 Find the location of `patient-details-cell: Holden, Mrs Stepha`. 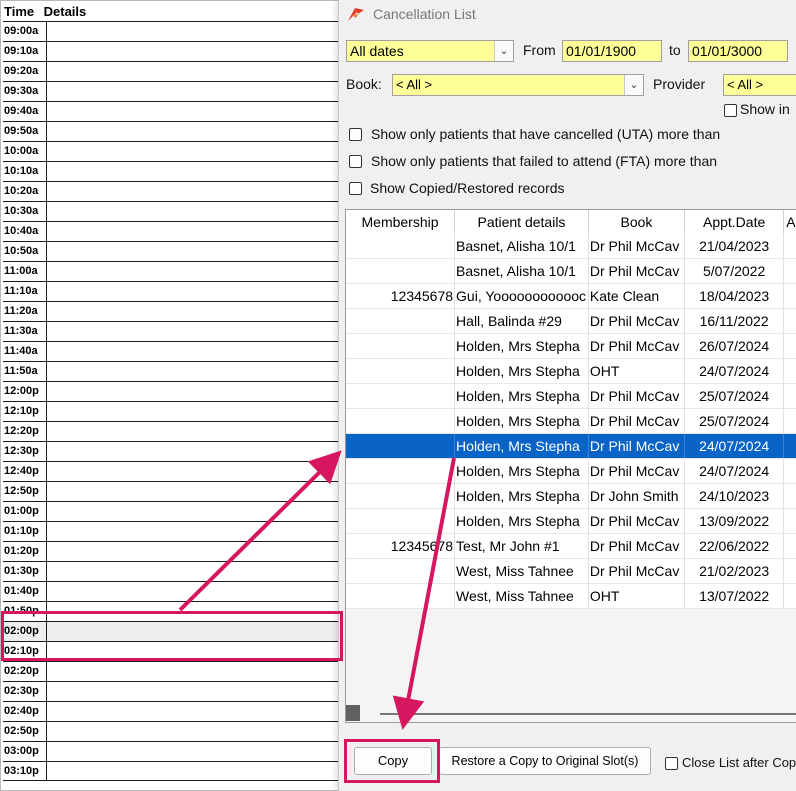

patient-details-cell: Holden, Mrs Stepha is located at coordinates (522, 521).